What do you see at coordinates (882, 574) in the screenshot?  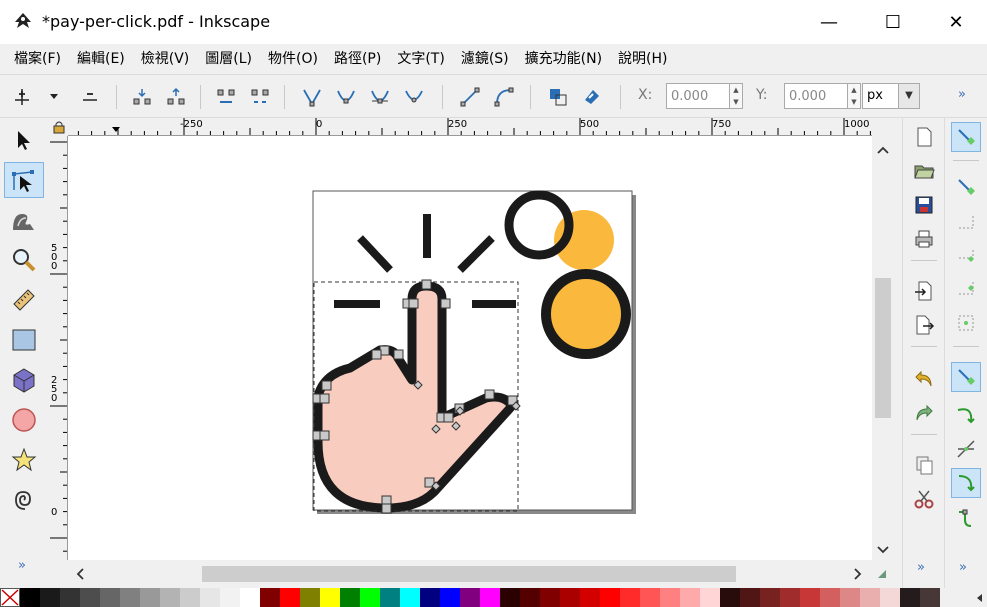 I see `zoom-corner-icon` at bounding box center [882, 574].